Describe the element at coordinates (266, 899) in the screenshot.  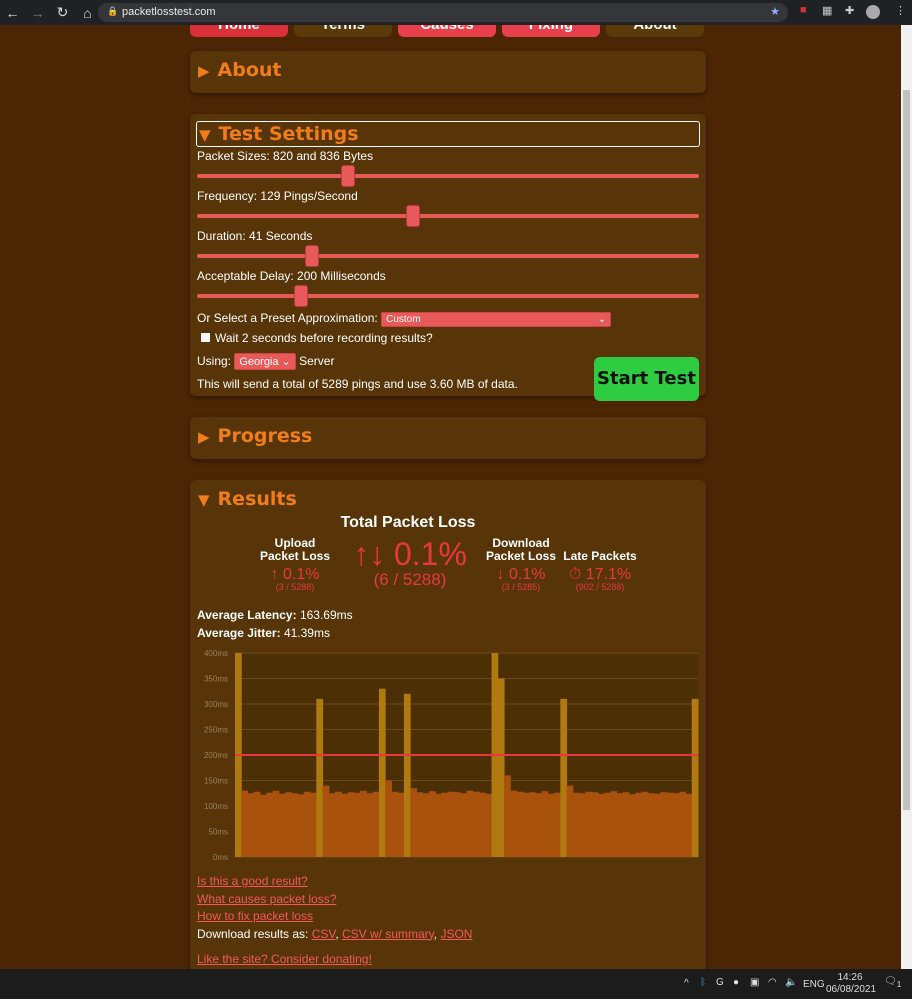
I see `causes-link: What causes packet loss?` at that location.